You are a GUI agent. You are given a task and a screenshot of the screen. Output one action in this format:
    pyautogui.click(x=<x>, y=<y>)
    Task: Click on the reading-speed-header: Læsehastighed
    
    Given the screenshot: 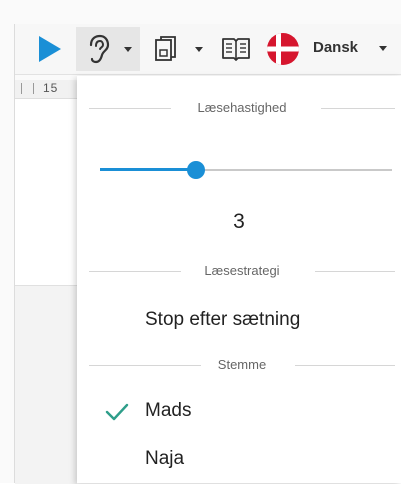 What is the action you would take?
    pyautogui.click(x=242, y=108)
    